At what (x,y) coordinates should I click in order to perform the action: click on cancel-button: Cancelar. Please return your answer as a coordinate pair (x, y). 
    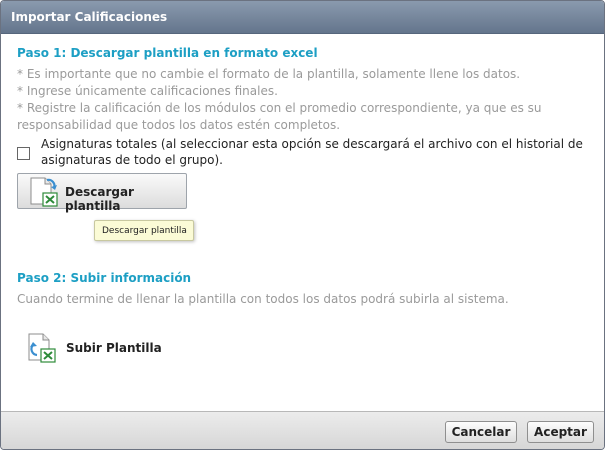
    Looking at the image, I should click on (481, 432).